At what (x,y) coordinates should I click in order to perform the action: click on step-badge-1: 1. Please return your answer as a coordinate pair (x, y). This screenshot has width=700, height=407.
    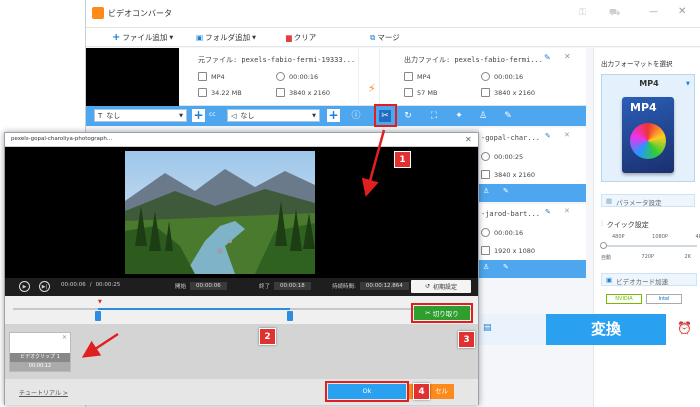
    Looking at the image, I should click on (402, 159).